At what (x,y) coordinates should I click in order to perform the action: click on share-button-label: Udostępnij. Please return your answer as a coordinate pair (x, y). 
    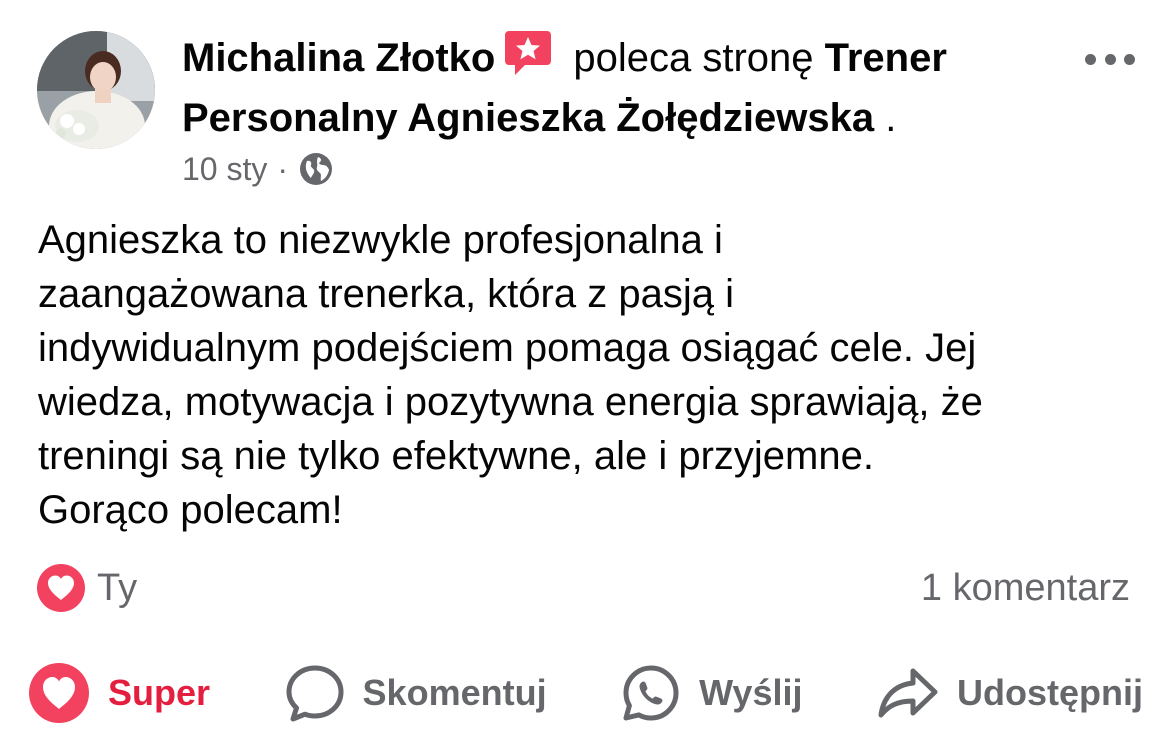
    Looking at the image, I should click on (1050, 692).